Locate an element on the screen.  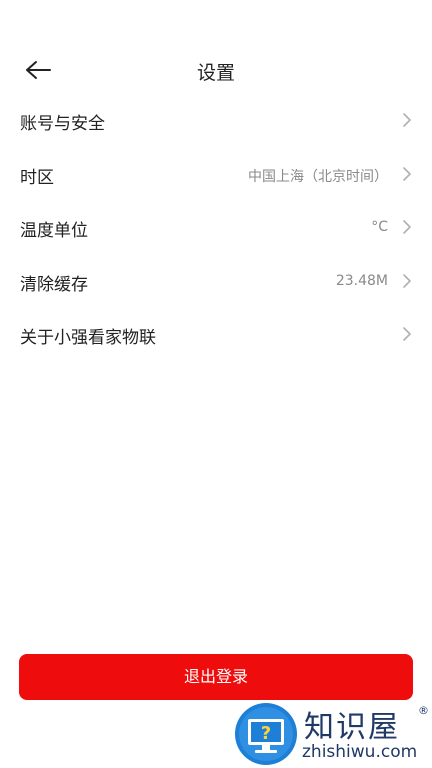
watermark: ? 知识屋 ® zhishiwu.com is located at coordinates (332, 733).